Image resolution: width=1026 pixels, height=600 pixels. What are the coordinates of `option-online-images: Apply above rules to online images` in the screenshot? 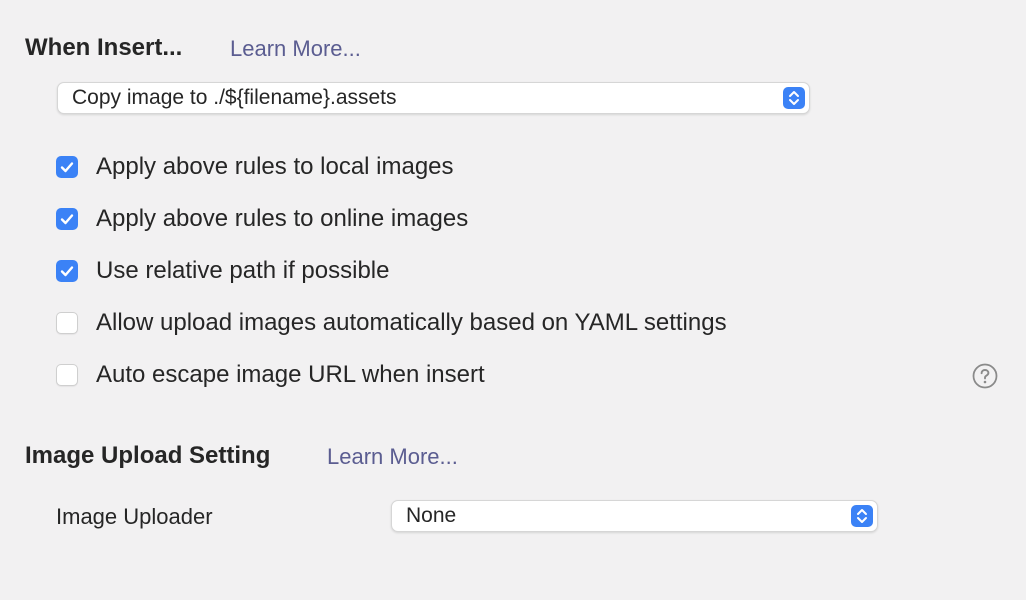 It's located at (262, 219).